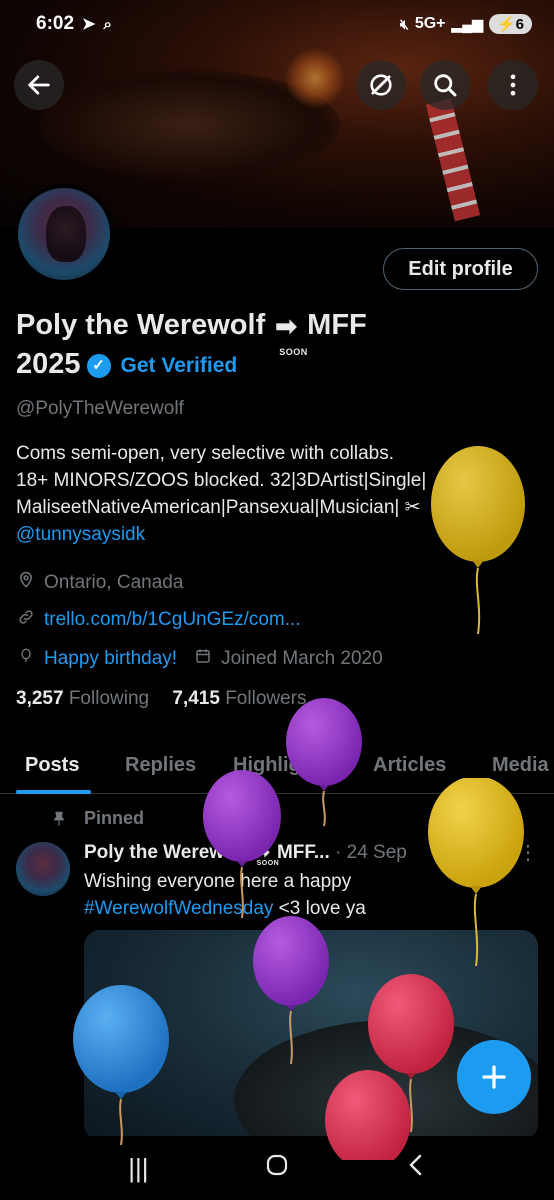 Image resolution: width=554 pixels, height=1200 pixels. What do you see at coordinates (55, 23) in the screenshot?
I see `status-time: 6:02` at bounding box center [55, 23].